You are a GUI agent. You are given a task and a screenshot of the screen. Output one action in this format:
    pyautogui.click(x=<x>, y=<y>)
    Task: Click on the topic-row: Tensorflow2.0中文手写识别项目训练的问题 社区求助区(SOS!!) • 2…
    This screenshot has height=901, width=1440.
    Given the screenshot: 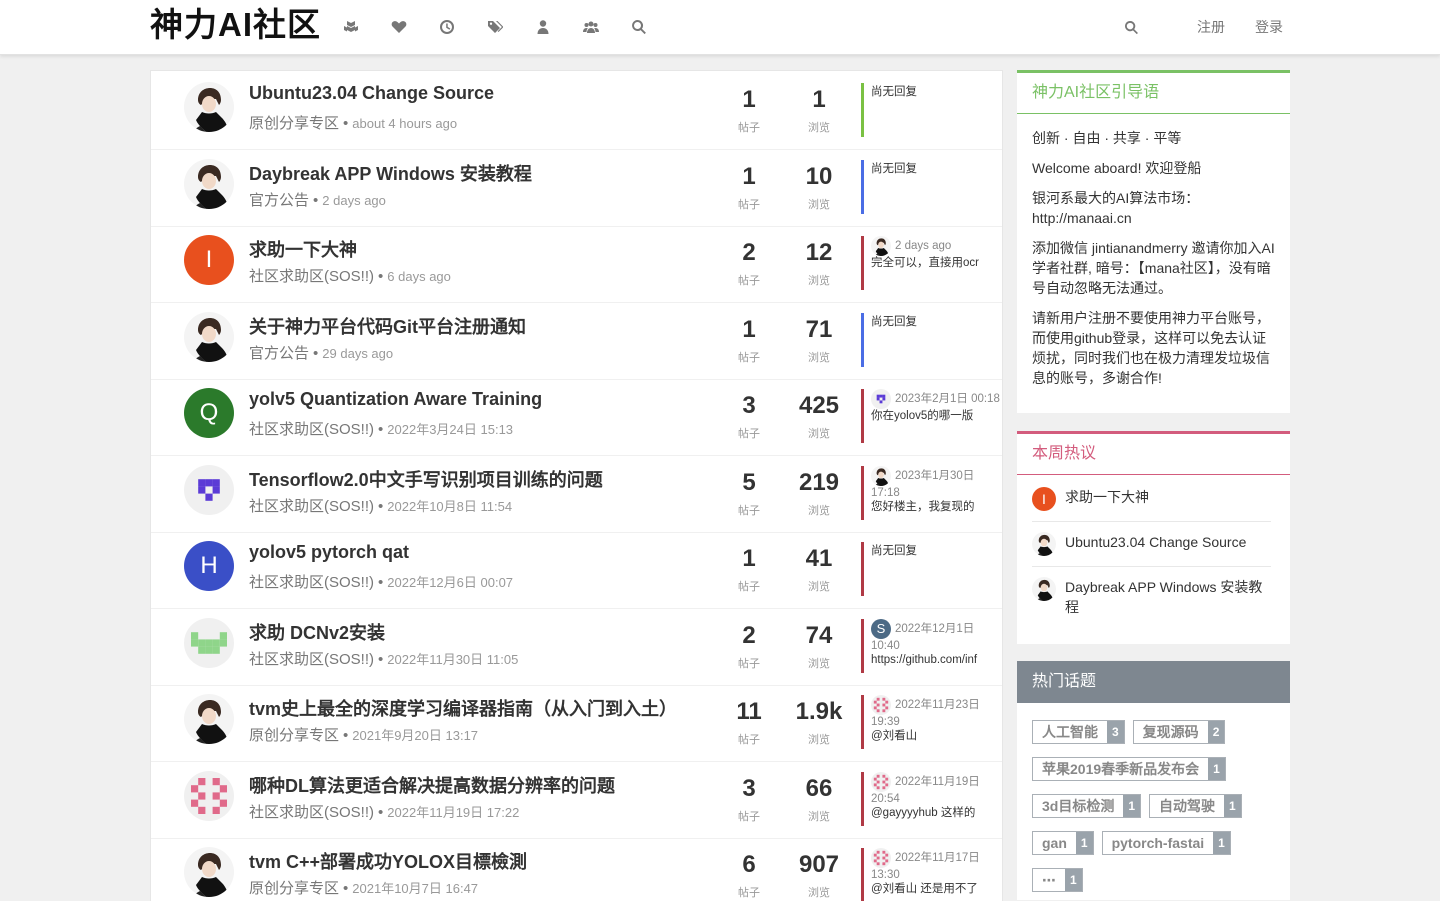 What is the action you would take?
    pyautogui.click(x=576, y=494)
    